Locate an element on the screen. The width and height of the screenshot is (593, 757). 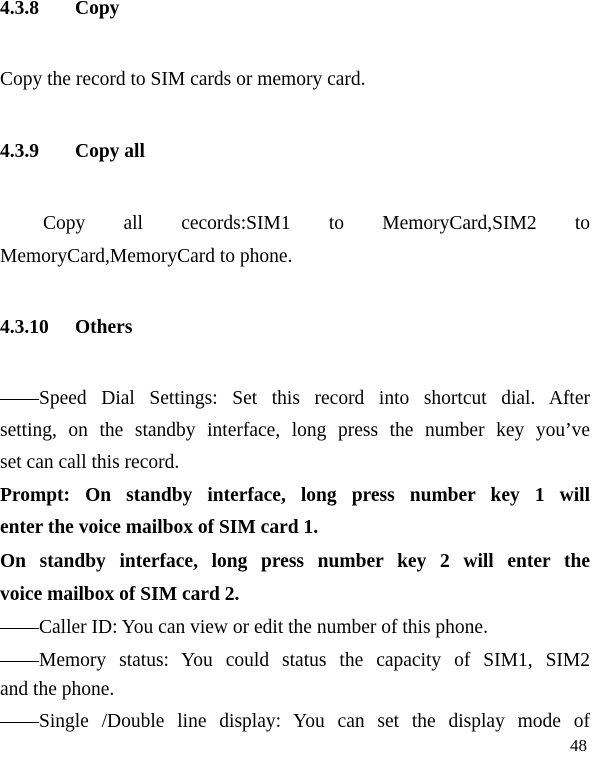
prompt-line: enter the voice mailbox of SIM card 1. is located at coordinates (159, 527).